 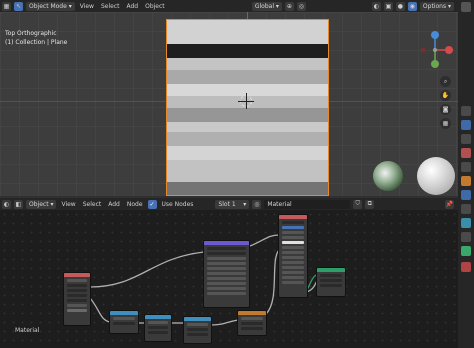 I want to click on orientation-dropdown: Global ▾, so click(x=266, y=6).